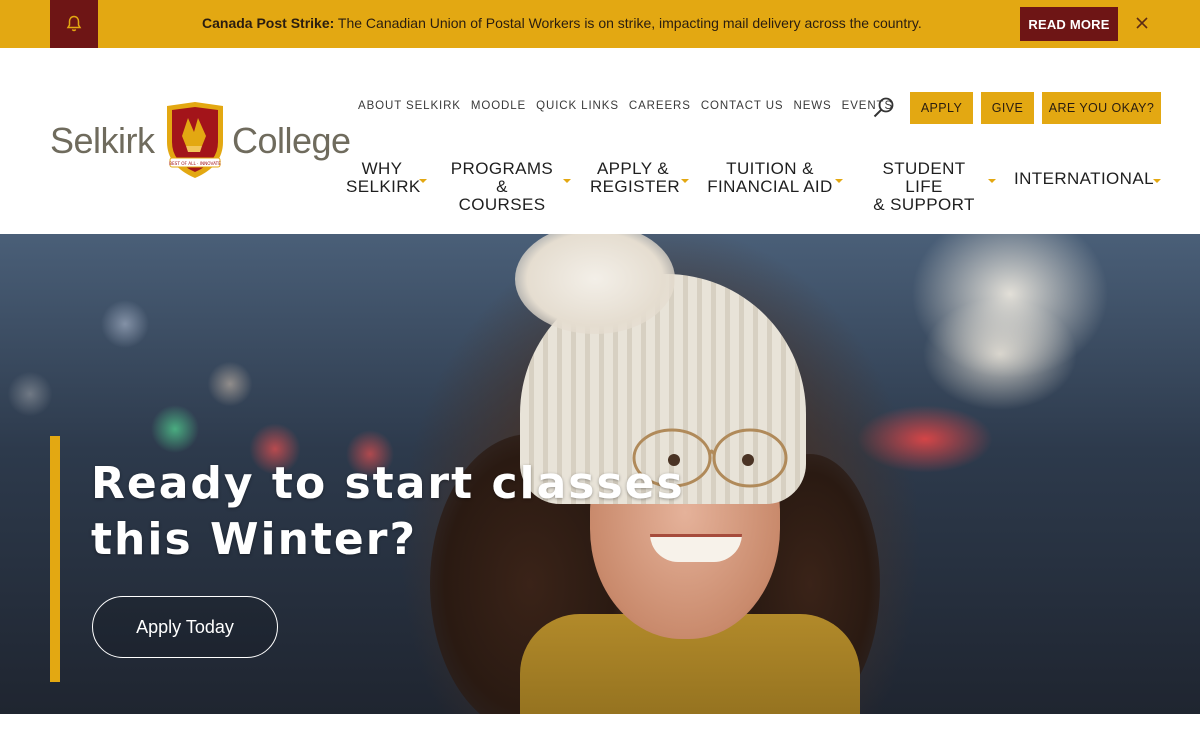  Describe the element at coordinates (502, 177) in the screenshot. I see `nav-label-line1: PROGRAMS &` at that location.